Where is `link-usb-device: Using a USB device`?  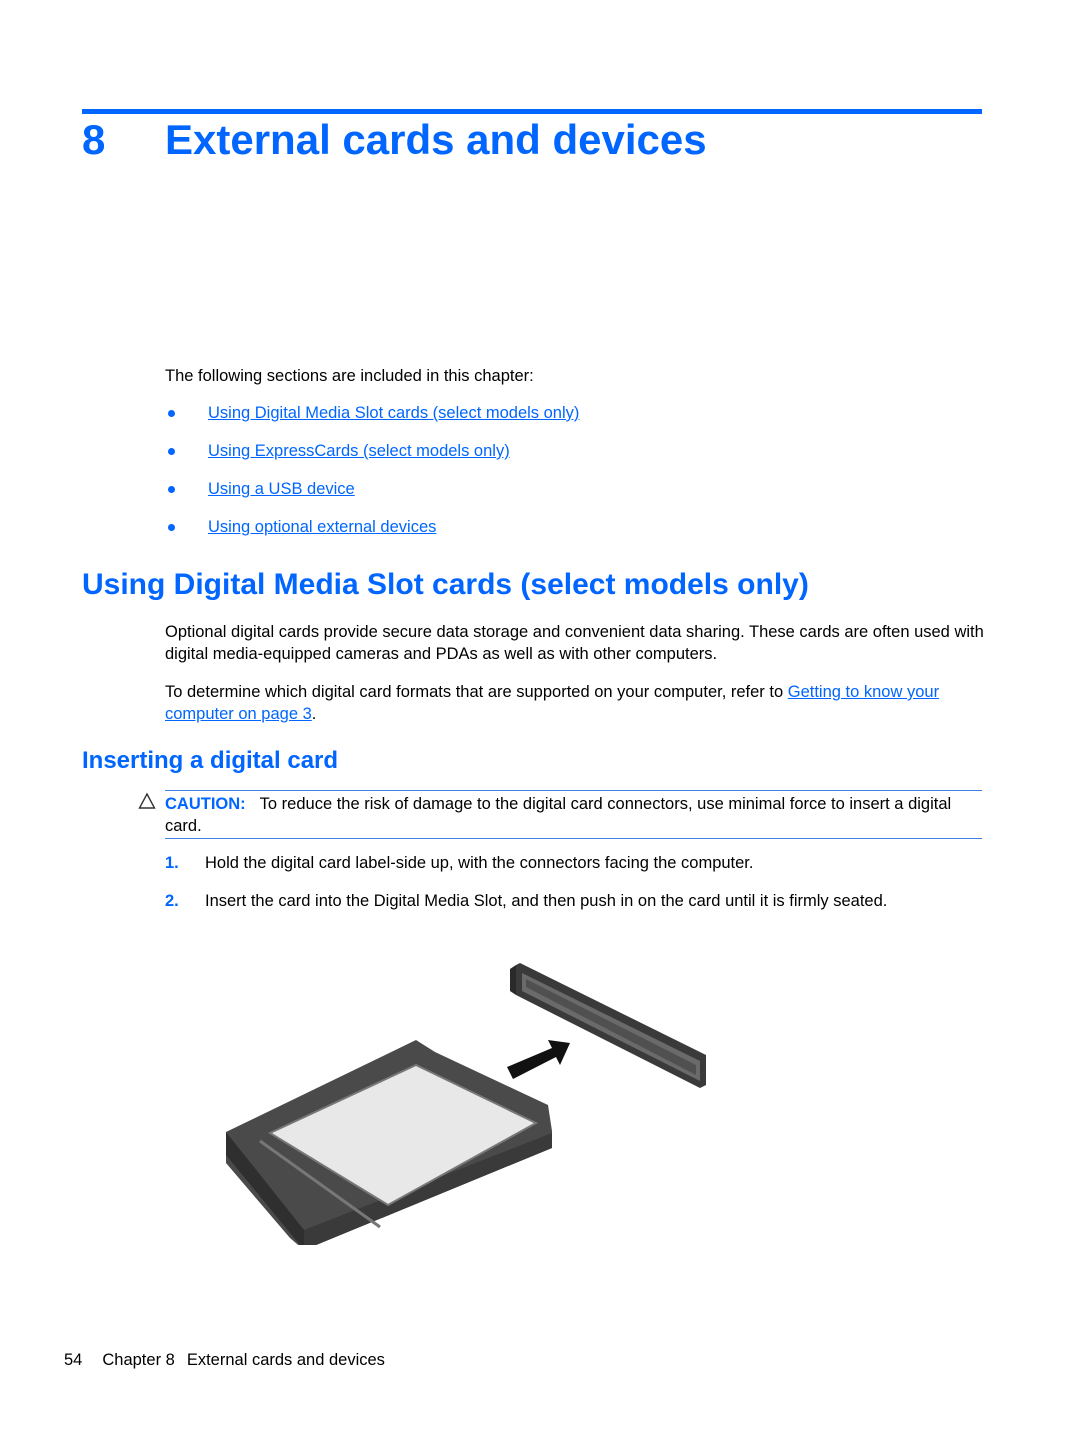
link-usb-device: Using a USB device is located at coordinates (281, 489).